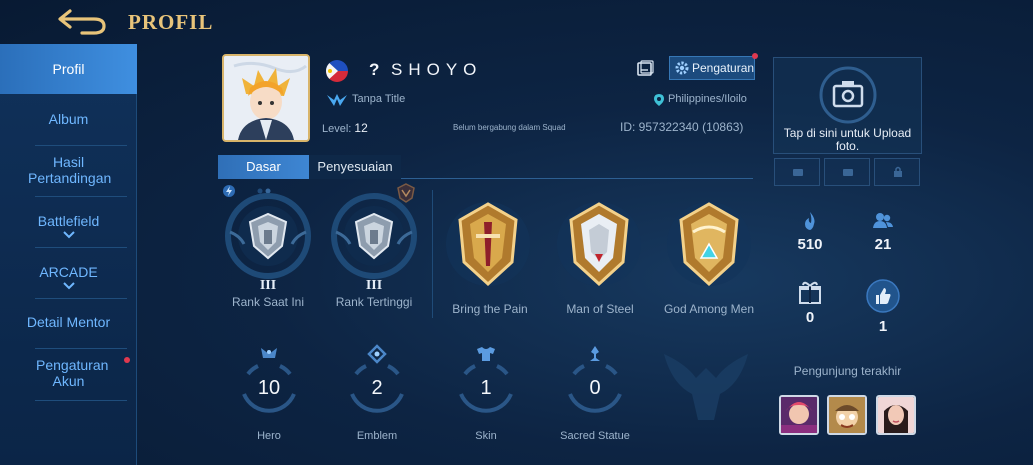 The image size is (1033, 465). I want to click on tab-penyesuaian: Penyesuaian, so click(355, 167).